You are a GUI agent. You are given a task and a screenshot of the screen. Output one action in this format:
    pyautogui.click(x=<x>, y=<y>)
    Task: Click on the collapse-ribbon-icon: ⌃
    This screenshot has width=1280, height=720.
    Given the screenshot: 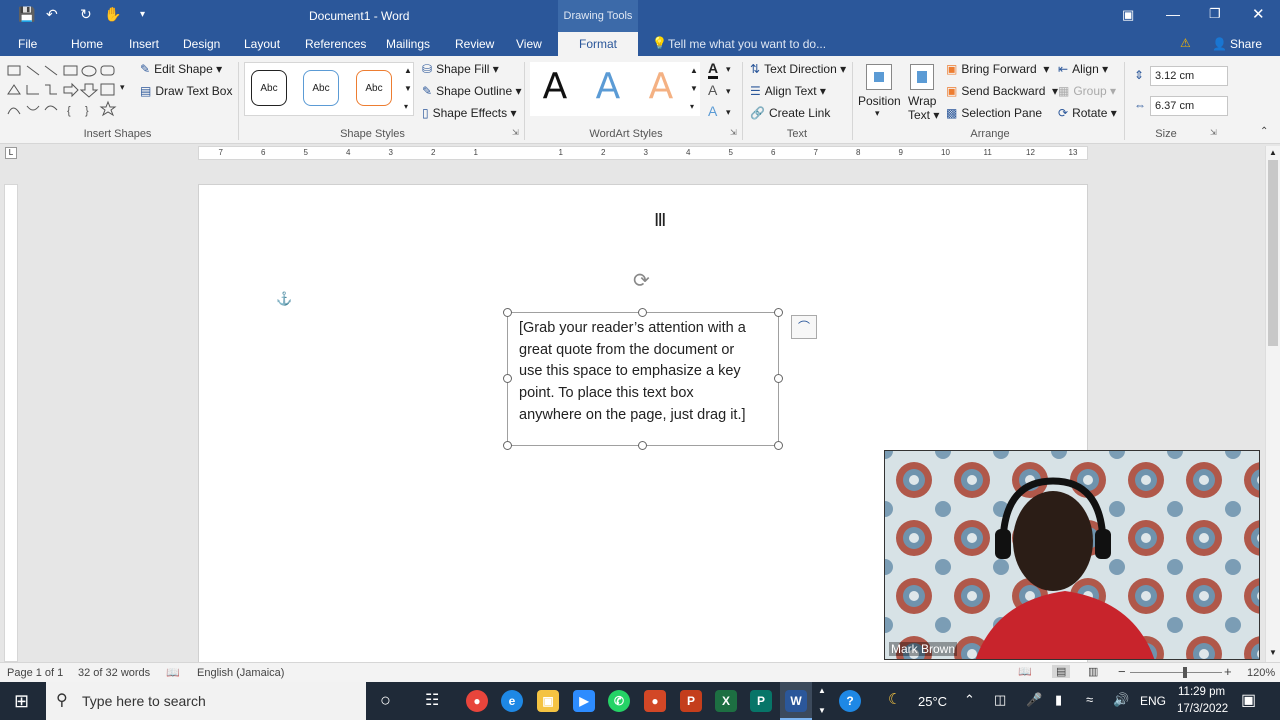 What is the action you would take?
    pyautogui.click(x=1264, y=131)
    